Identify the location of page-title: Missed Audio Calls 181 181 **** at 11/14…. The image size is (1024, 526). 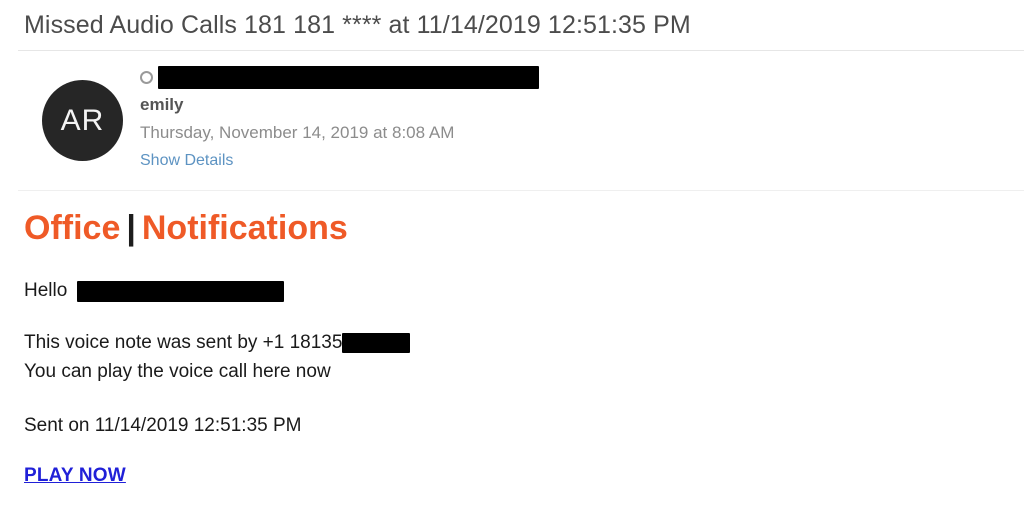
(357, 24).